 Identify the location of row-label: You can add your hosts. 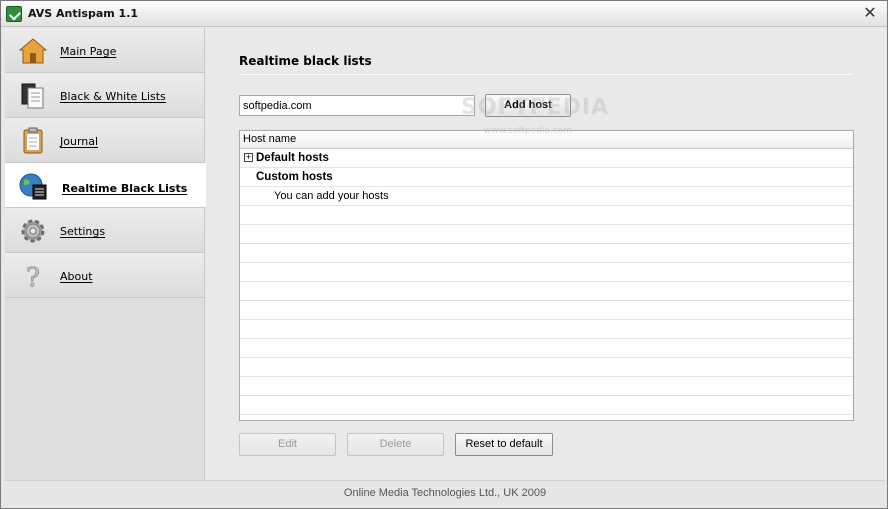
(331, 196).